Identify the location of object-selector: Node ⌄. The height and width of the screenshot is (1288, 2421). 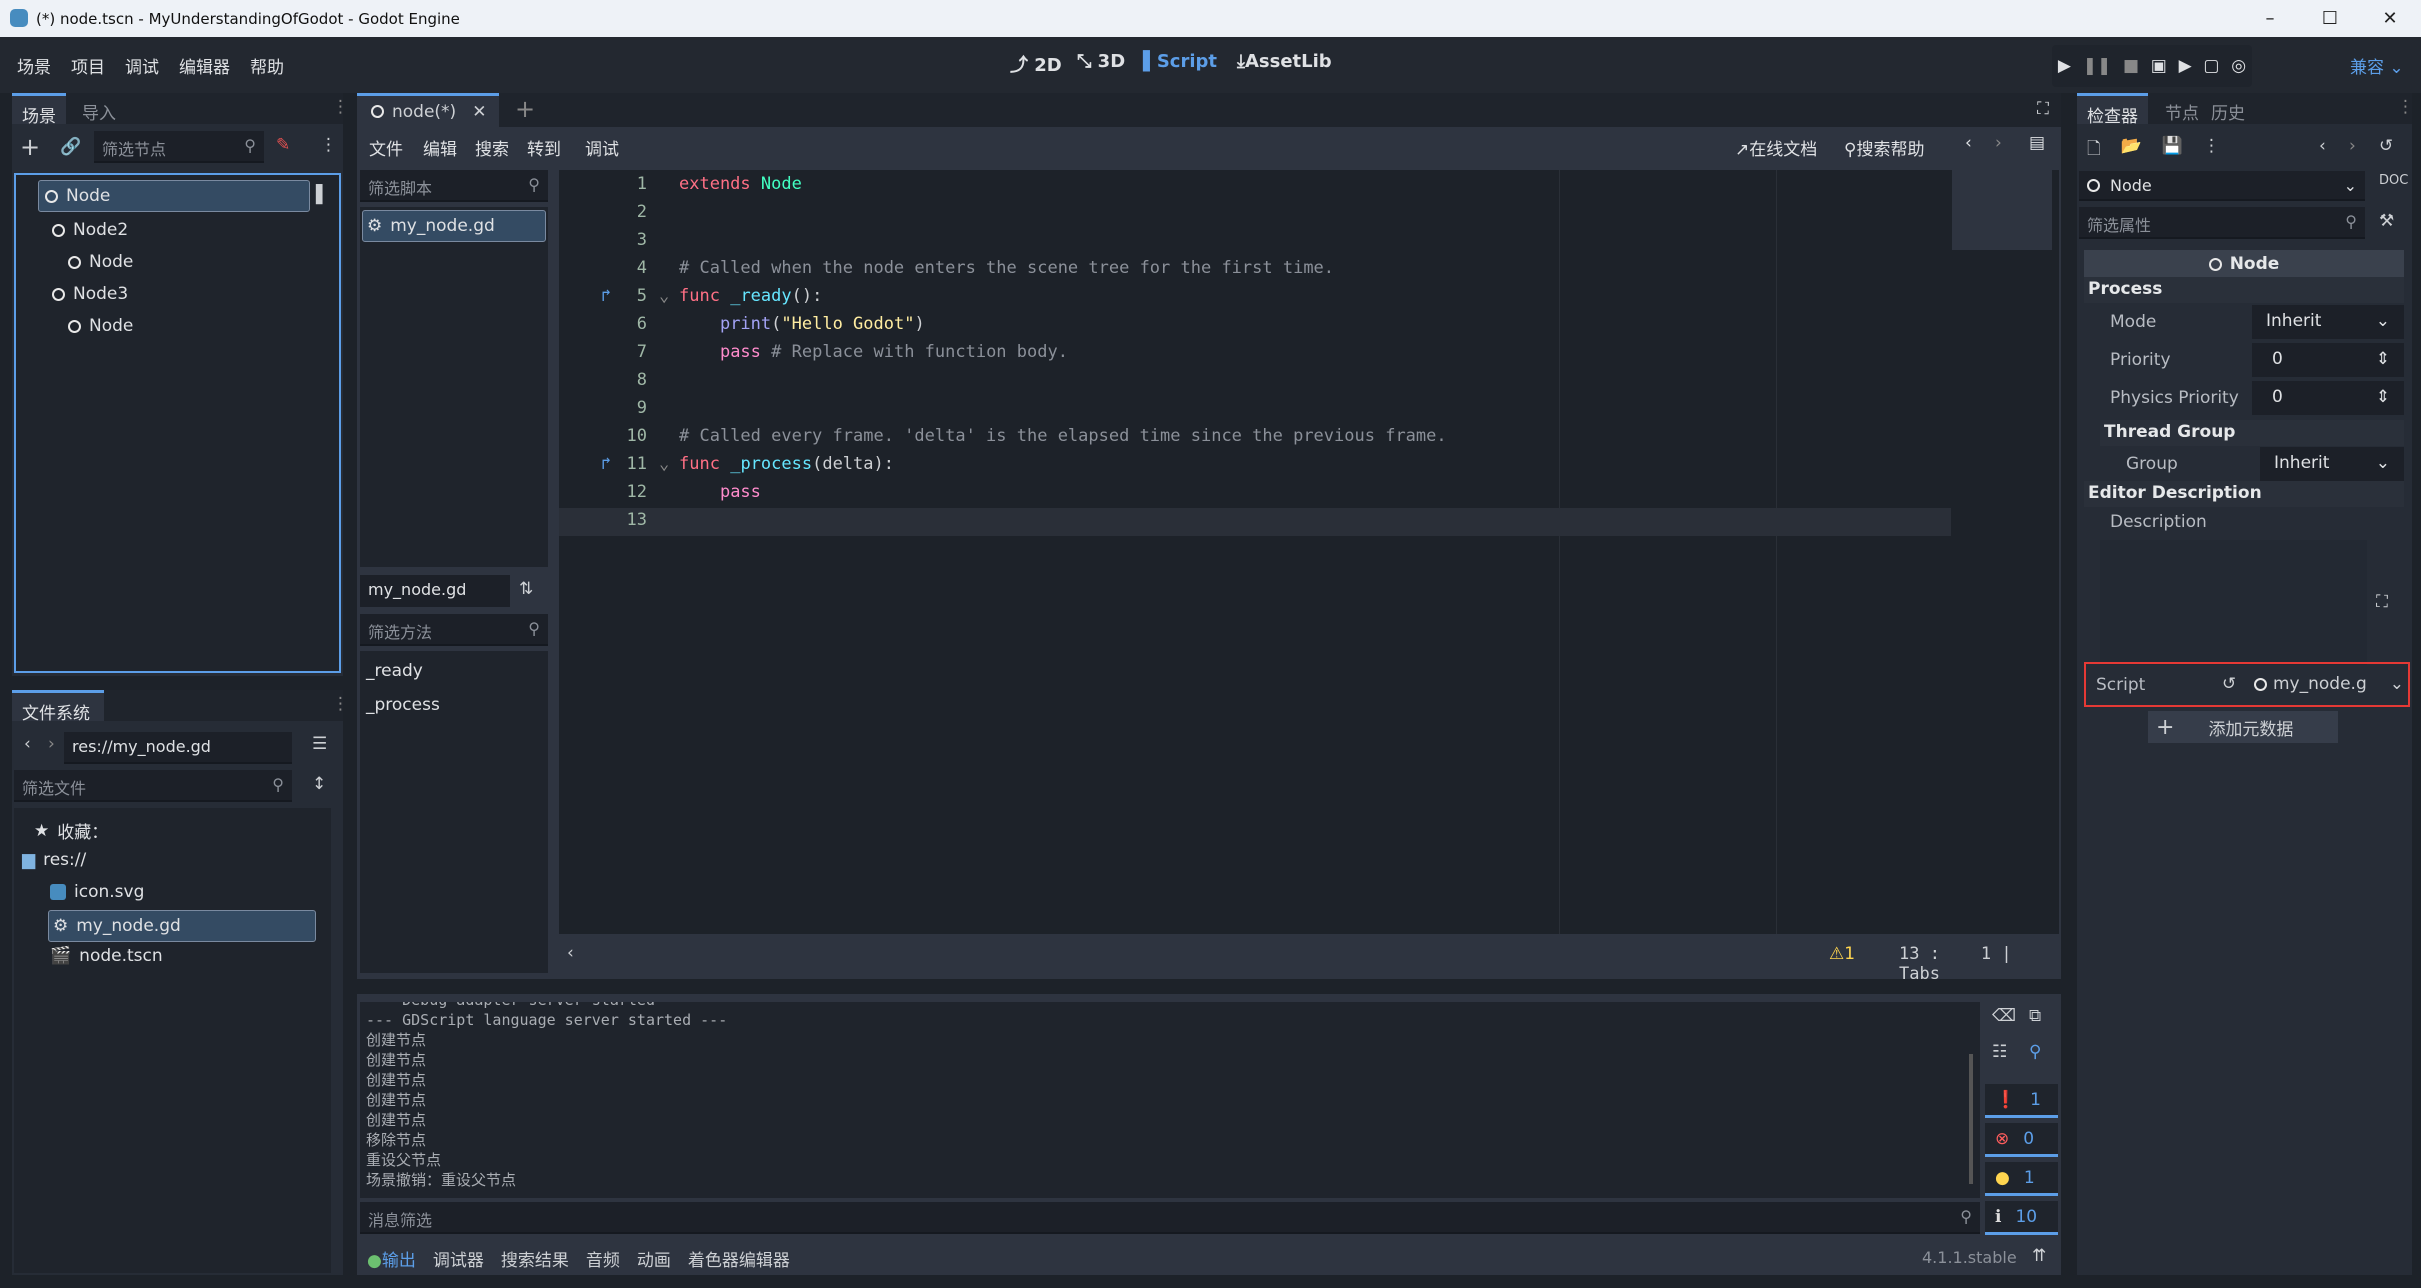
(2222, 186).